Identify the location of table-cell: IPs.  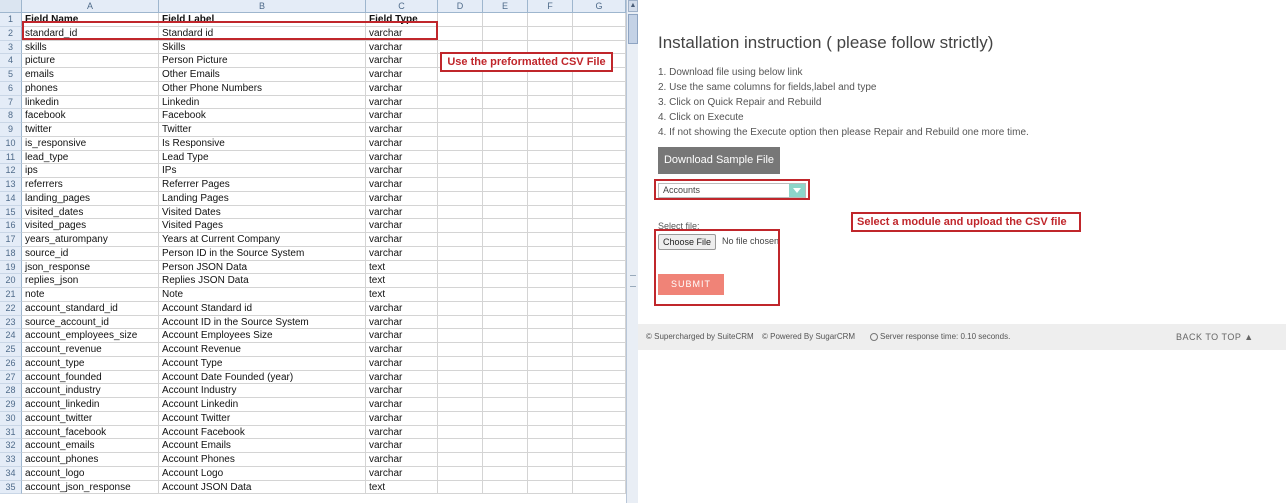
(262, 171).